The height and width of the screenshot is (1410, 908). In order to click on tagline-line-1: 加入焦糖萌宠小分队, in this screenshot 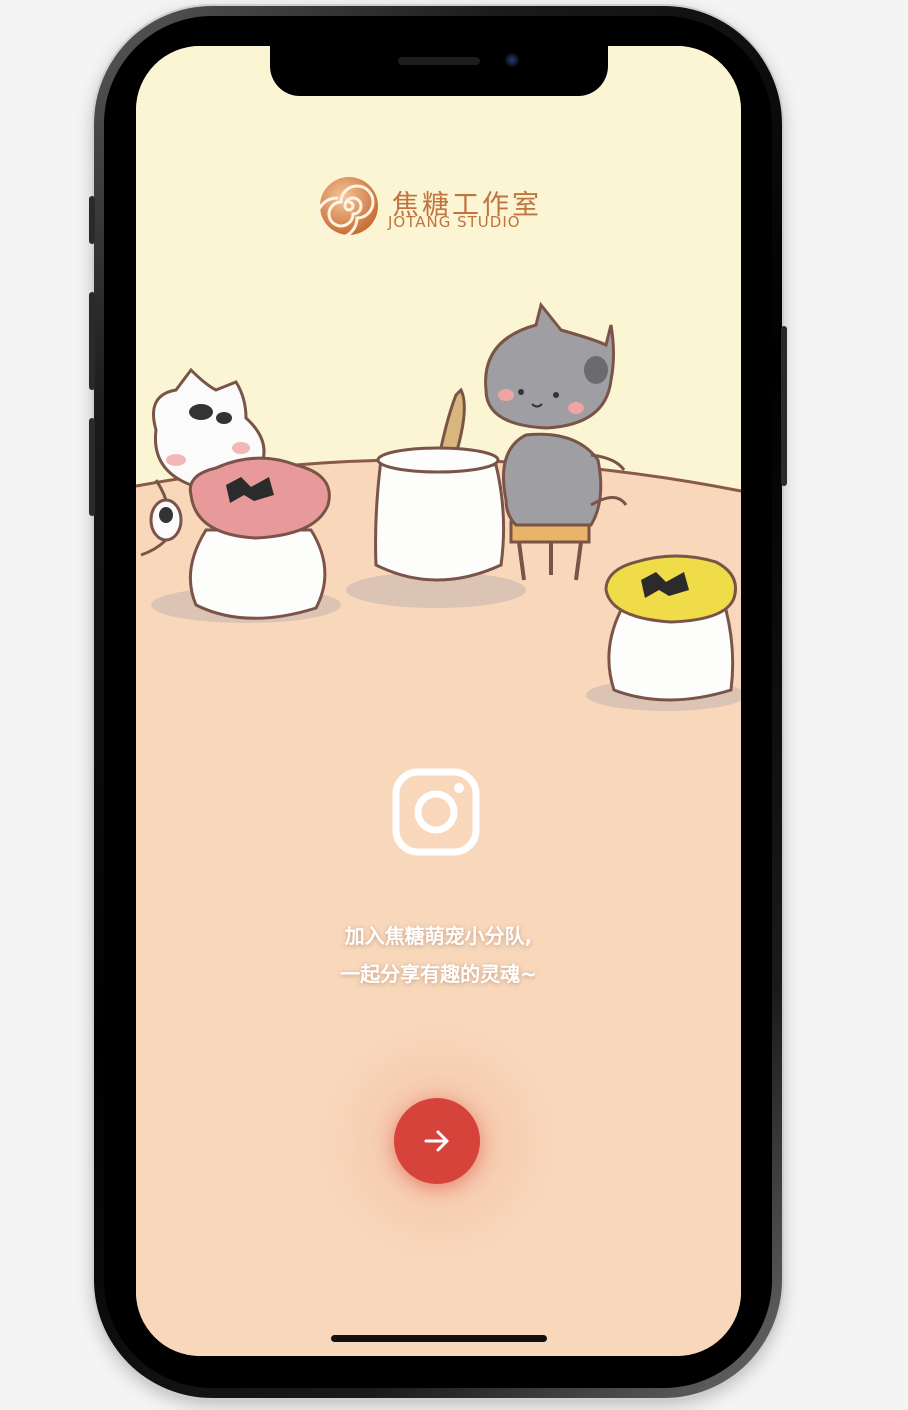, I will do `click(438, 936)`.